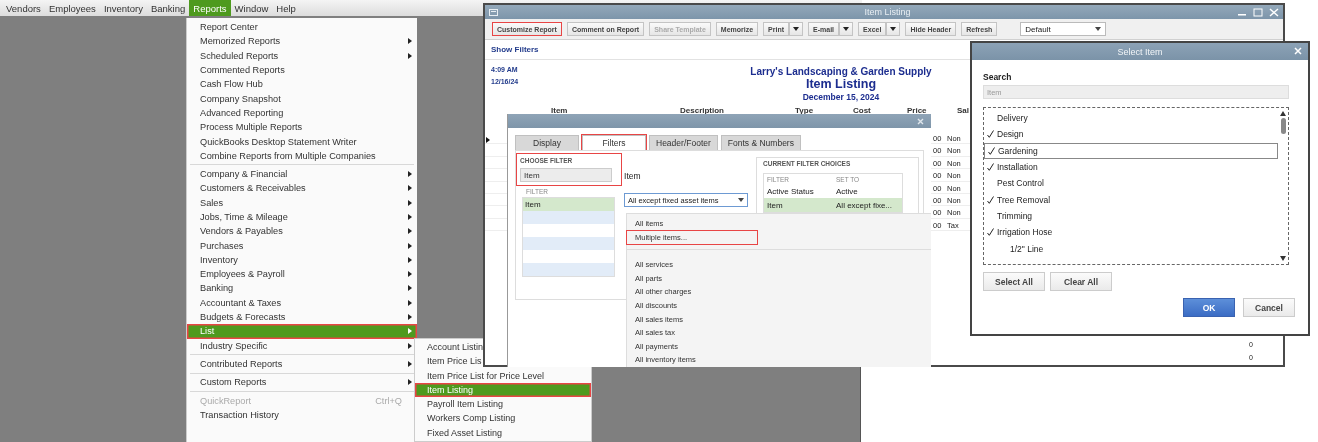 The width and height of the screenshot is (1318, 442). I want to click on menu-item: QuickBooks Desktop Statement Writer, so click(302, 141).